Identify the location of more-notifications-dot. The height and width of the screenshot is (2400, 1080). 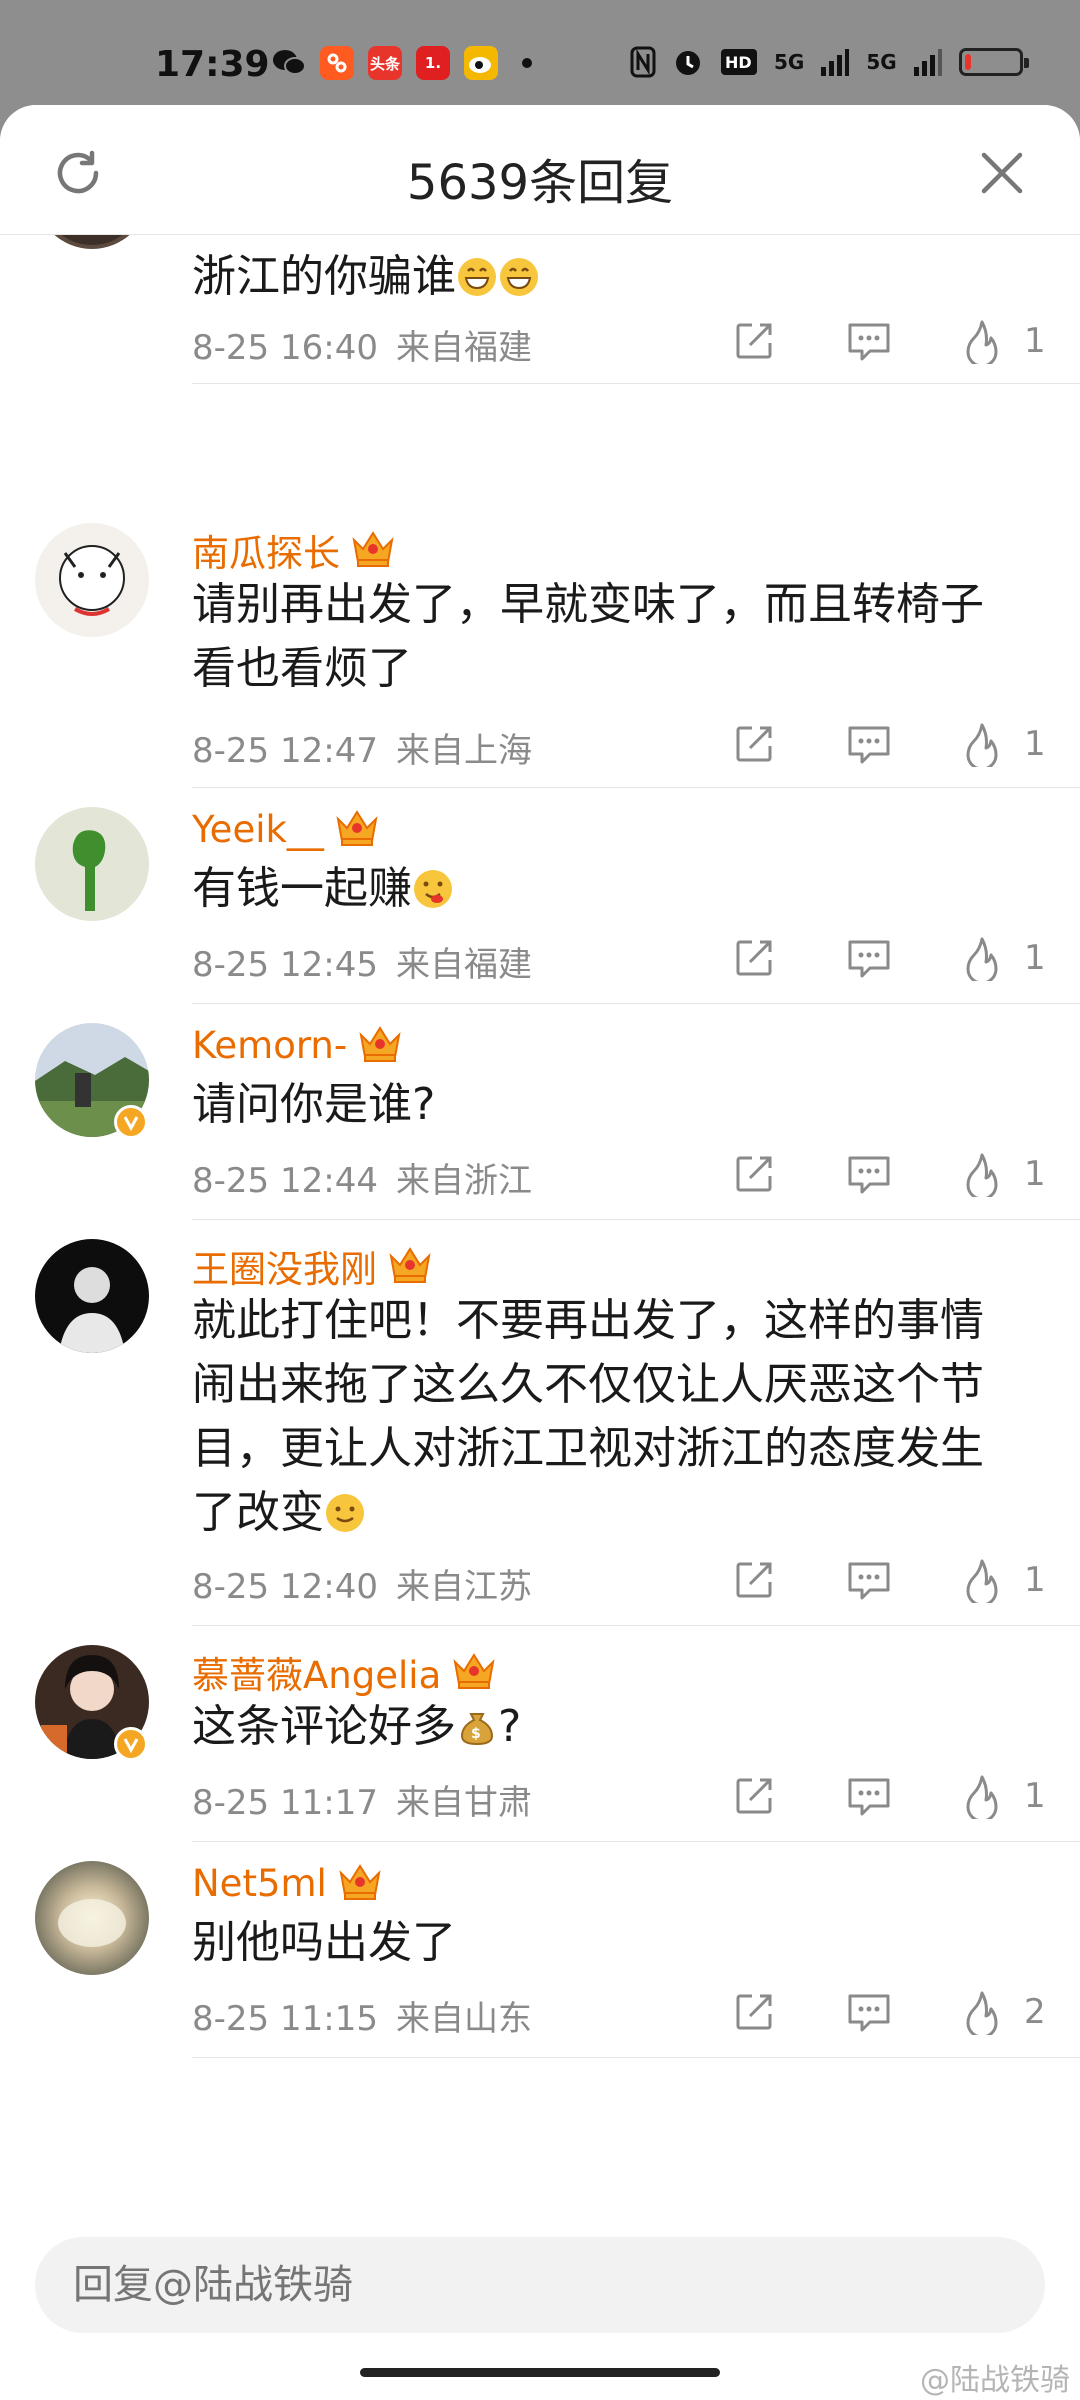
(527, 63).